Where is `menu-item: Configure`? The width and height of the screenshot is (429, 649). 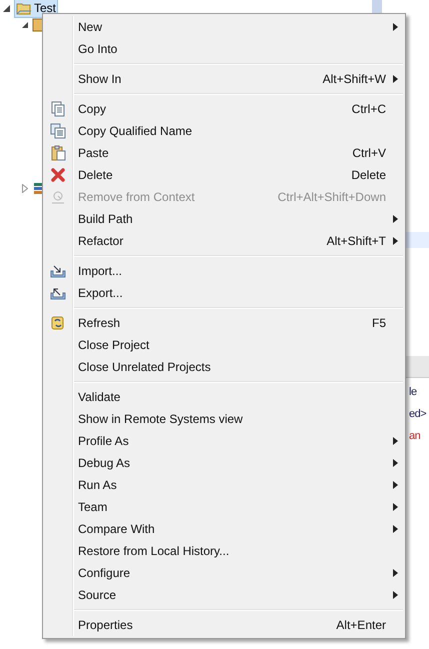 menu-item: Configure is located at coordinates (224, 573).